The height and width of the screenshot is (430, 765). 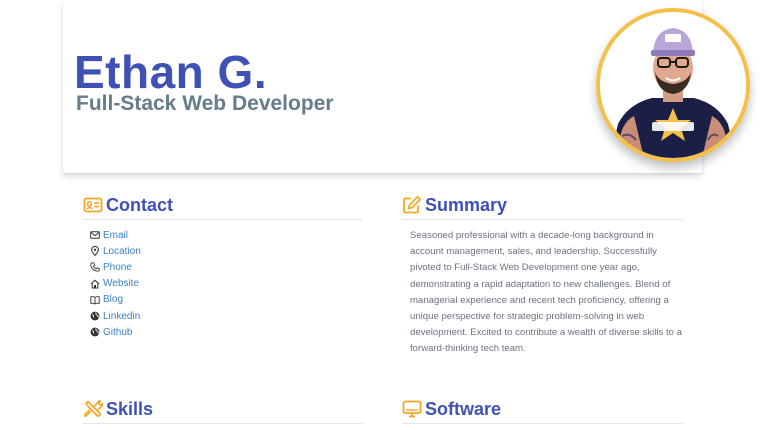 What do you see at coordinates (171, 72) in the screenshot?
I see `page-title: Ethan G.` at bounding box center [171, 72].